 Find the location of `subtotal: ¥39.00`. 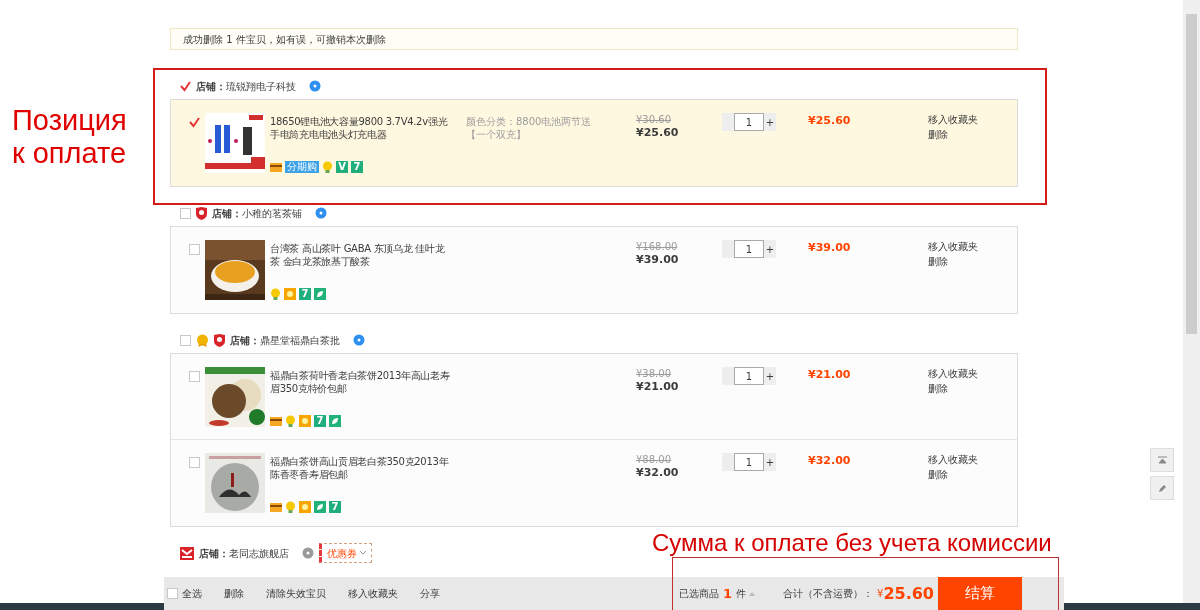

subtotal: ¥39.00 is located at coordinates (829, 247).